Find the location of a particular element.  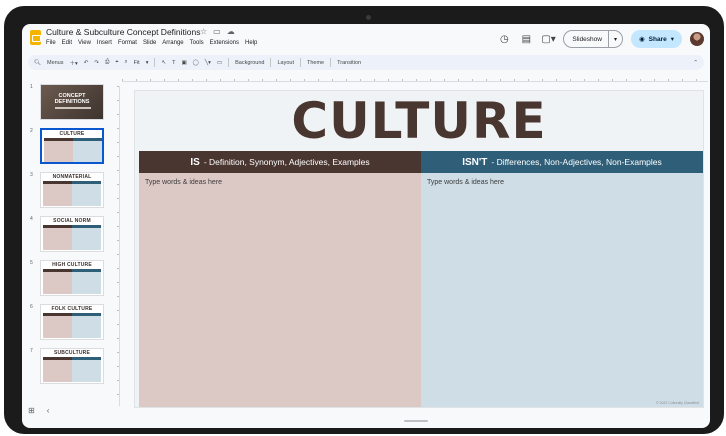

isnt-placeholder-text: Type words & ideas here is located at coordinates (465, 182).